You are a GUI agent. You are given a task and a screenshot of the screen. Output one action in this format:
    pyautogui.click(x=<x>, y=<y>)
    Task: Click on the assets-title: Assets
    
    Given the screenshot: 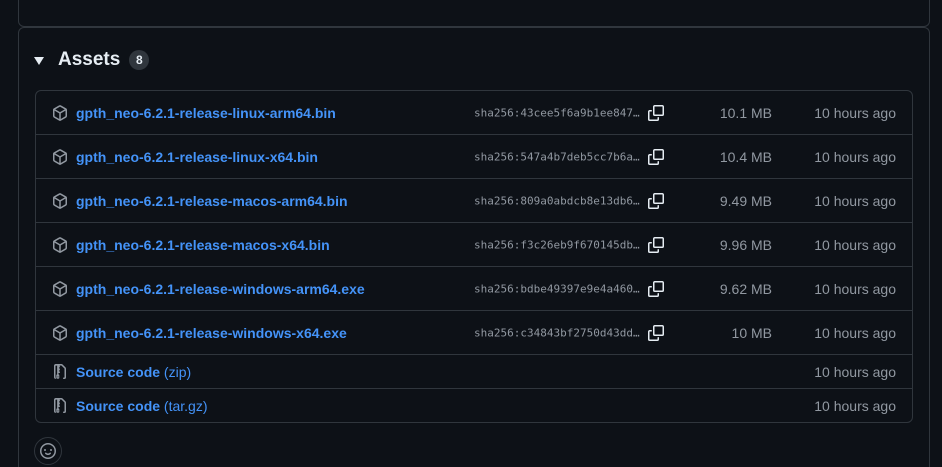 What is the action you would take?
    pyautogui.click(x=89, y=59)
    